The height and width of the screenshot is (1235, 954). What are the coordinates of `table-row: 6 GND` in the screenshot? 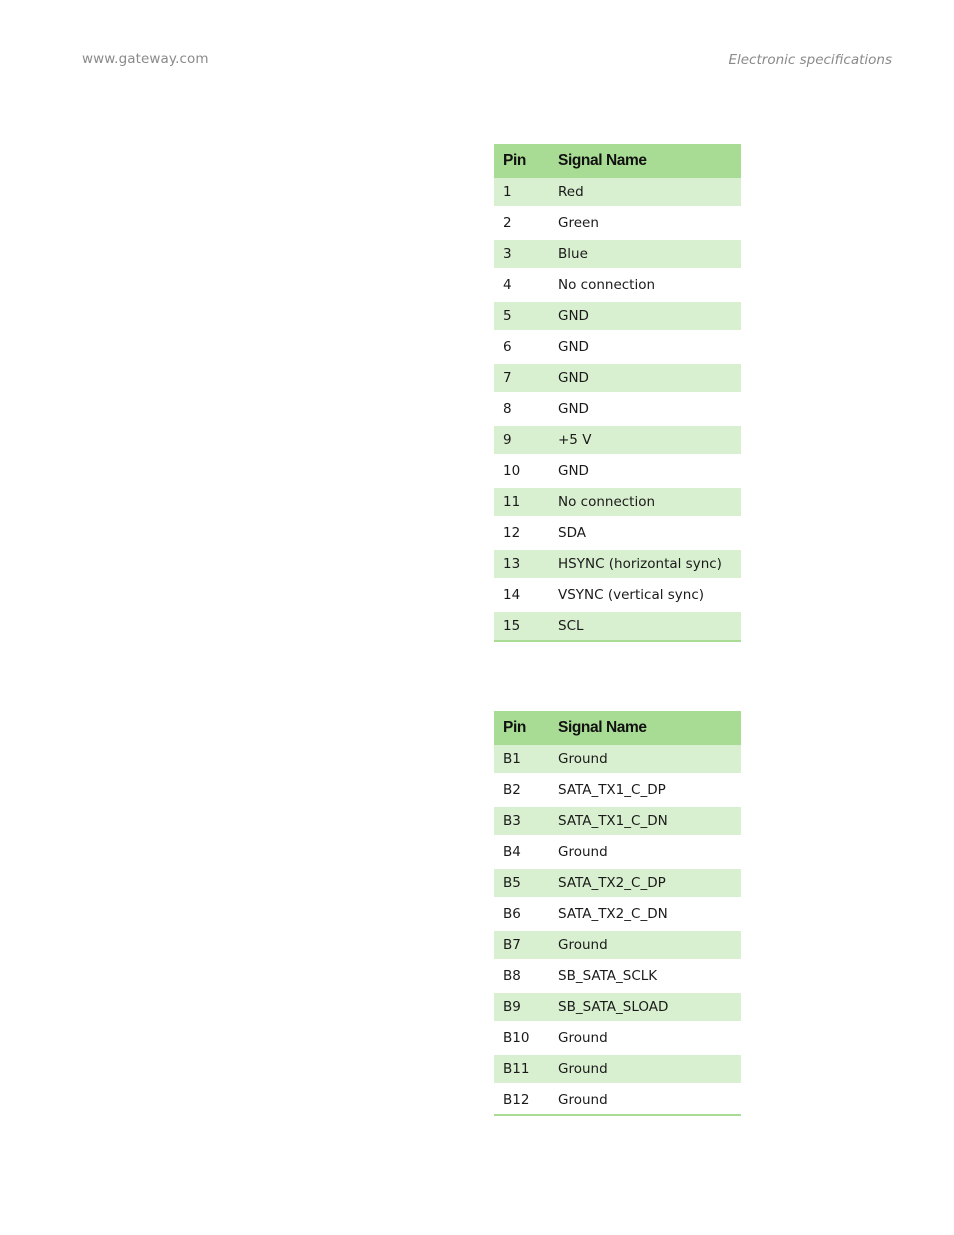 It's located at (617, 348).